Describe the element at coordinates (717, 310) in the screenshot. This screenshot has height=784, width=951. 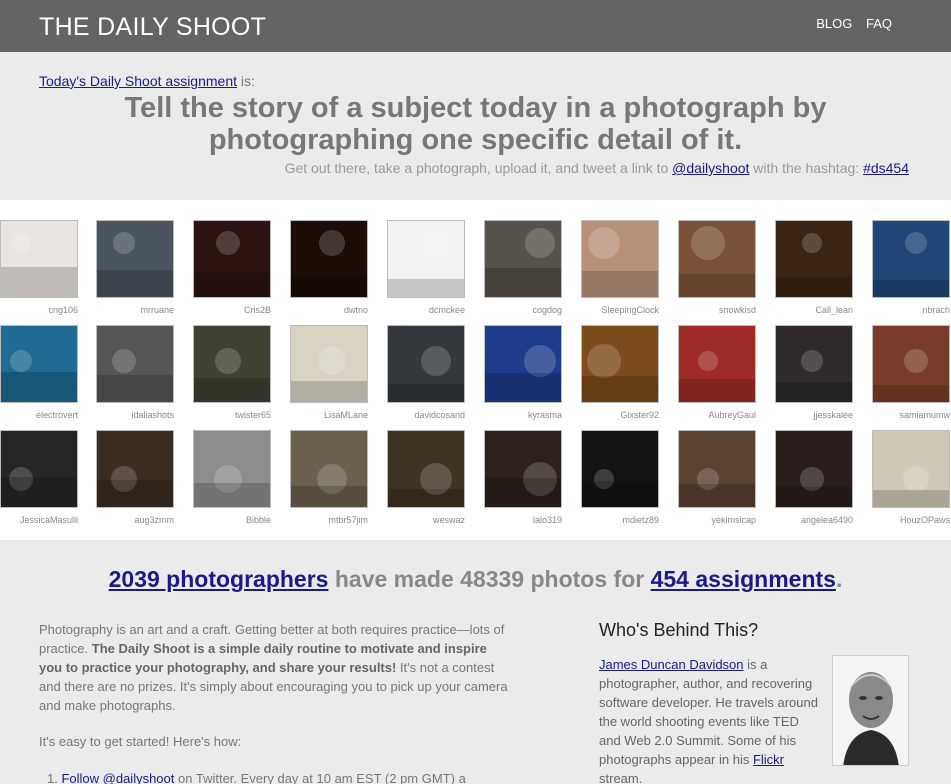
I see `photographer-name: snowkisd` at that location.